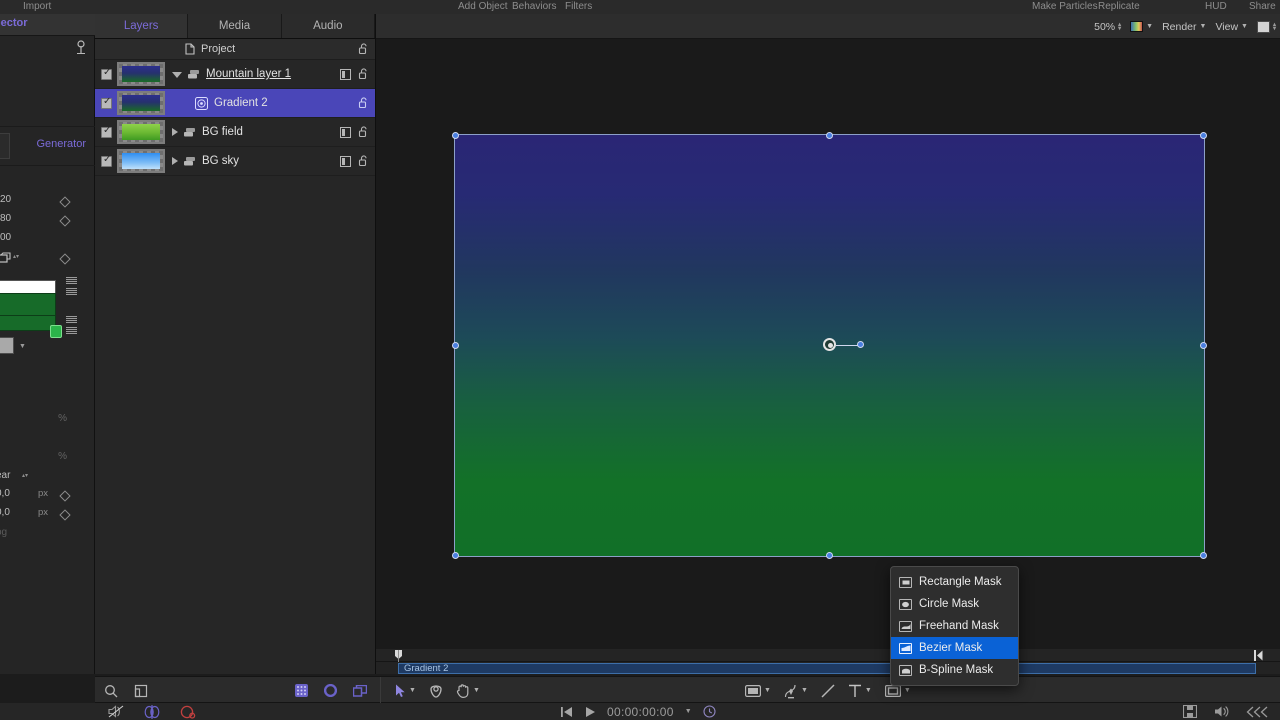 The image size is (1280, 720). Describe the element at coordinates (71, 330) in the screenshot. I see `gradient-grid-icon` at that location.